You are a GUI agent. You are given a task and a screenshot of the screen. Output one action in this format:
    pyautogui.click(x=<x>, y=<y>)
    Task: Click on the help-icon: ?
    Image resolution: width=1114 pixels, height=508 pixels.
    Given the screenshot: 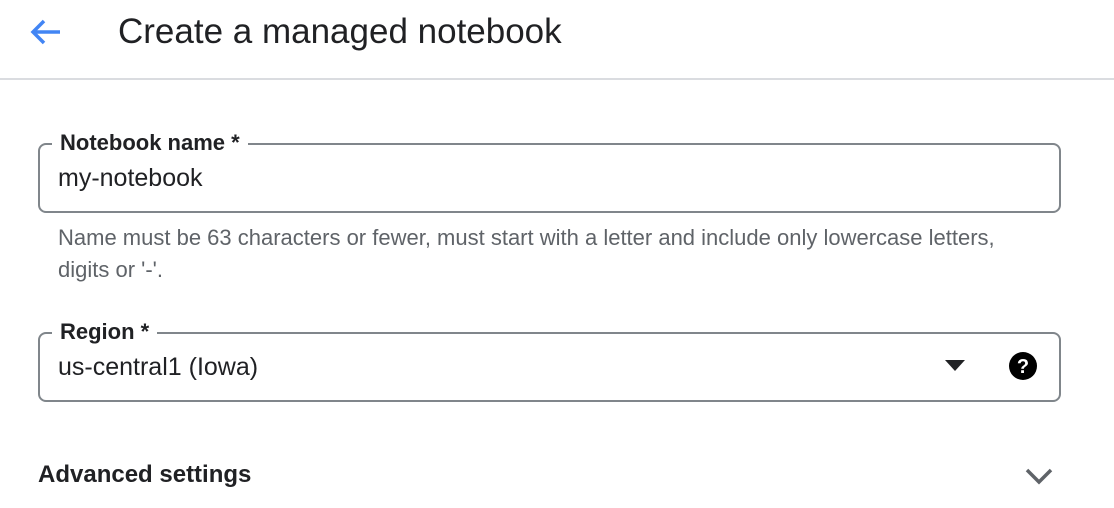 What is the action you would take?
    pyautogui.click(x=1023, y=366)
    